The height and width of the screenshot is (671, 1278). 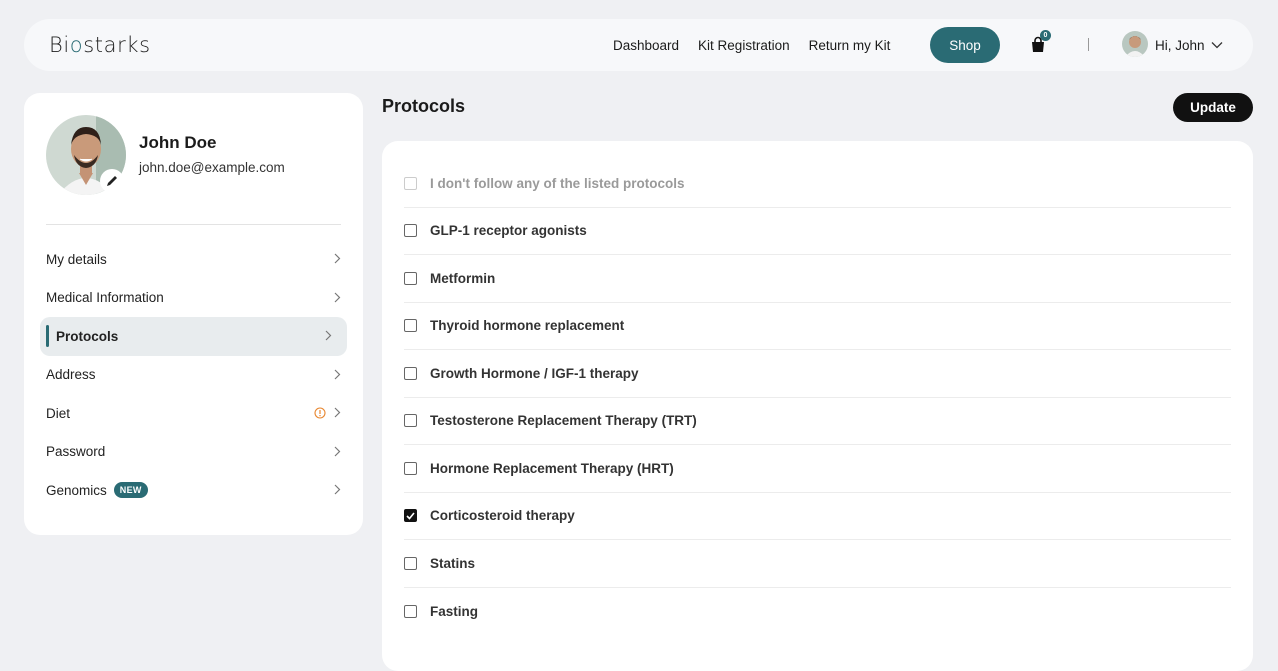 What do you see at coordinates (1088, 44) in the screenshot?
I see `header-divider` at bounding box center [1088, 44].